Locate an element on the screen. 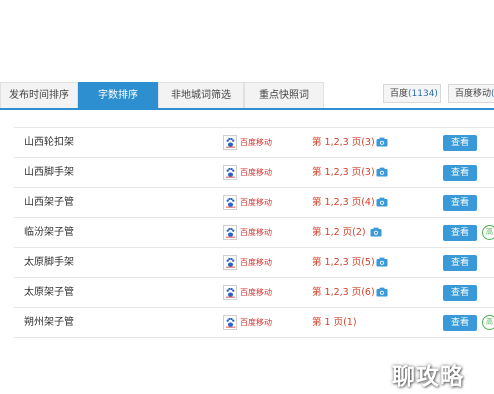 The height and width of the screenshot is (394, 494). table-row: 临汾架子管 百度移动 第 1,2 页(2) 查看高 is located at coordinates (254, 232).